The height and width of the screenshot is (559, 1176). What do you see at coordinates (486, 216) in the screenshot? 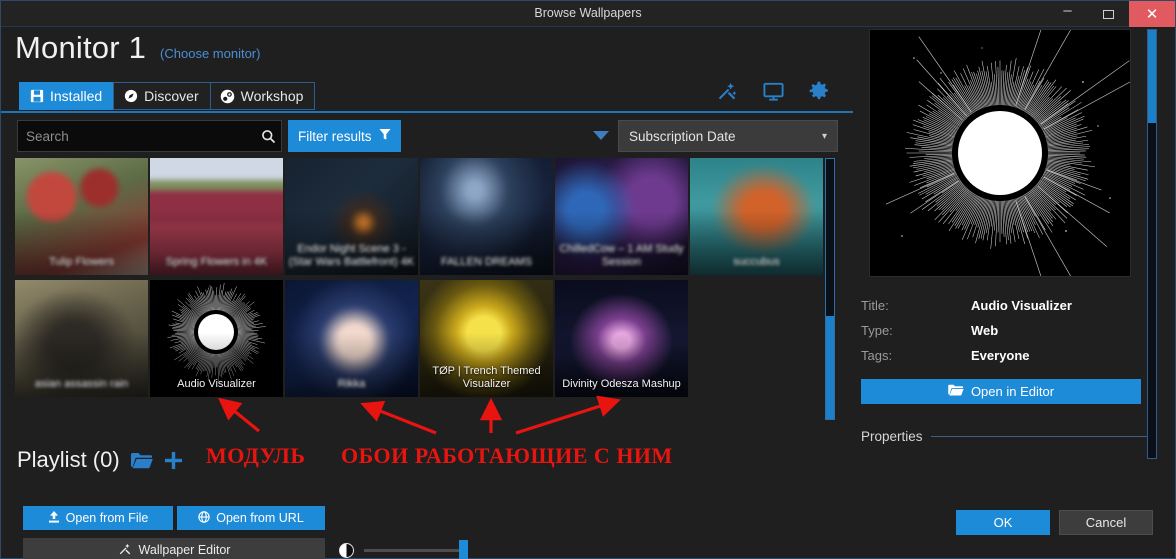
I see `wallpaper-thumbnail: FALLEN DREAMS` at bounding box center [486, 216].